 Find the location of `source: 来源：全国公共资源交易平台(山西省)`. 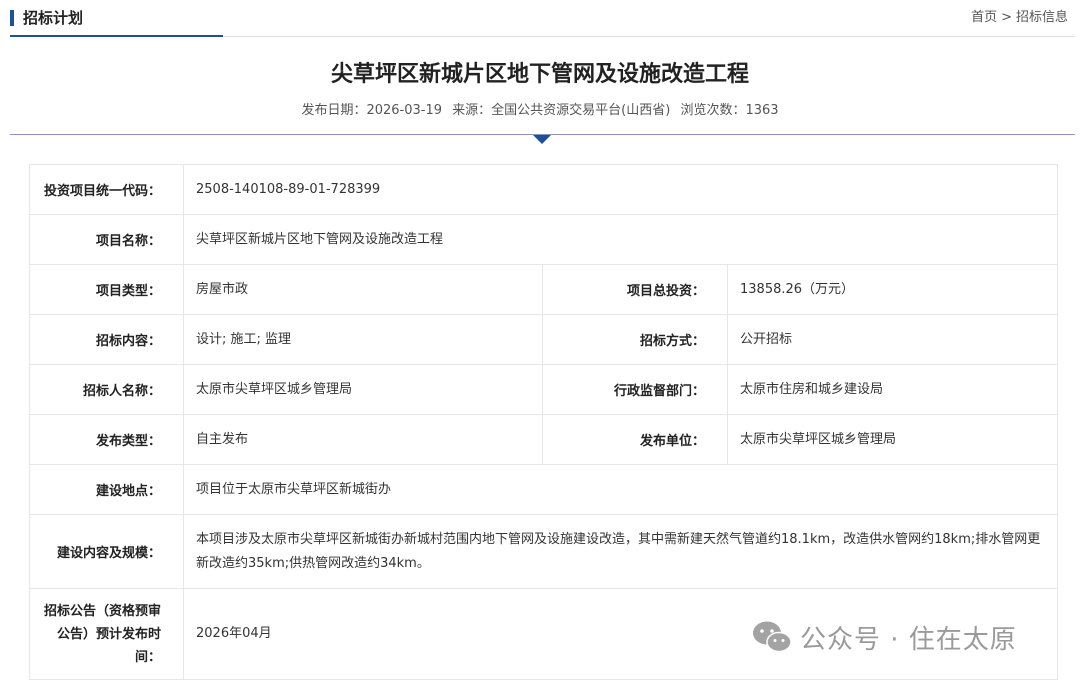

source: 来源：全国公共资源交易平台(山西省) is located at coordinates (561, 110).